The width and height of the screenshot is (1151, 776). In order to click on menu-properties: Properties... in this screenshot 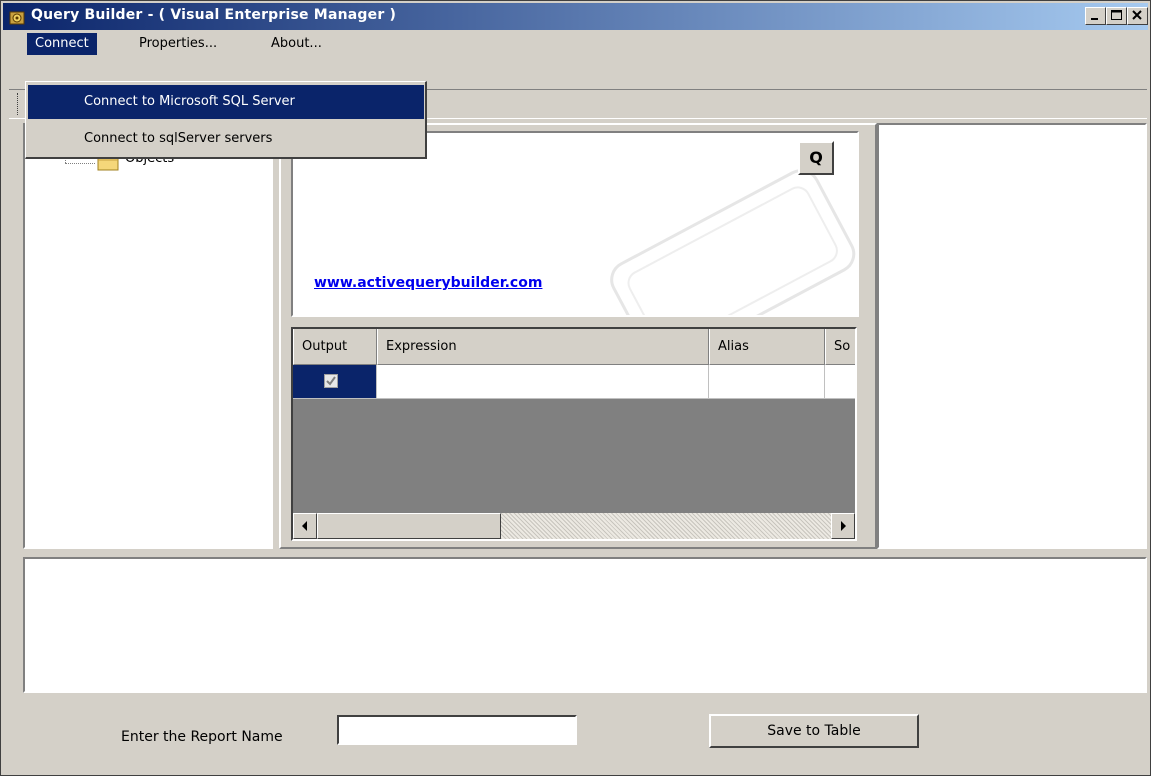, I will do `click(178, 44)`.